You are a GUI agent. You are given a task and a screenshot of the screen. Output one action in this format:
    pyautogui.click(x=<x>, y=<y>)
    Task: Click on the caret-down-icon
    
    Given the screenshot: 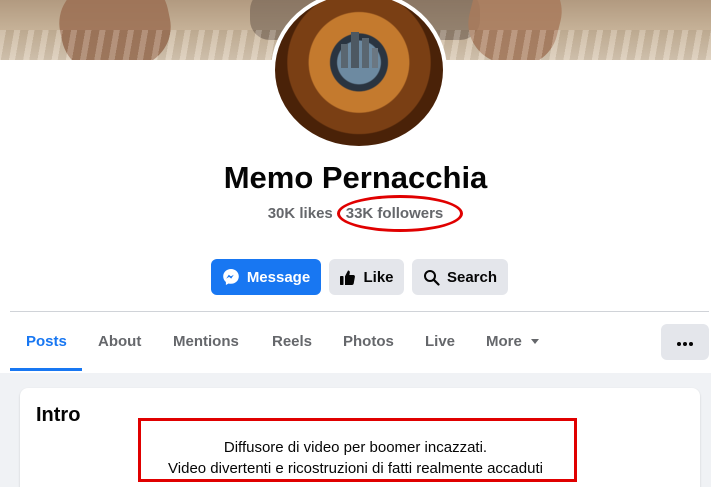 What is the action you would take?
    pyautogui.click(x=534, y=341)
    